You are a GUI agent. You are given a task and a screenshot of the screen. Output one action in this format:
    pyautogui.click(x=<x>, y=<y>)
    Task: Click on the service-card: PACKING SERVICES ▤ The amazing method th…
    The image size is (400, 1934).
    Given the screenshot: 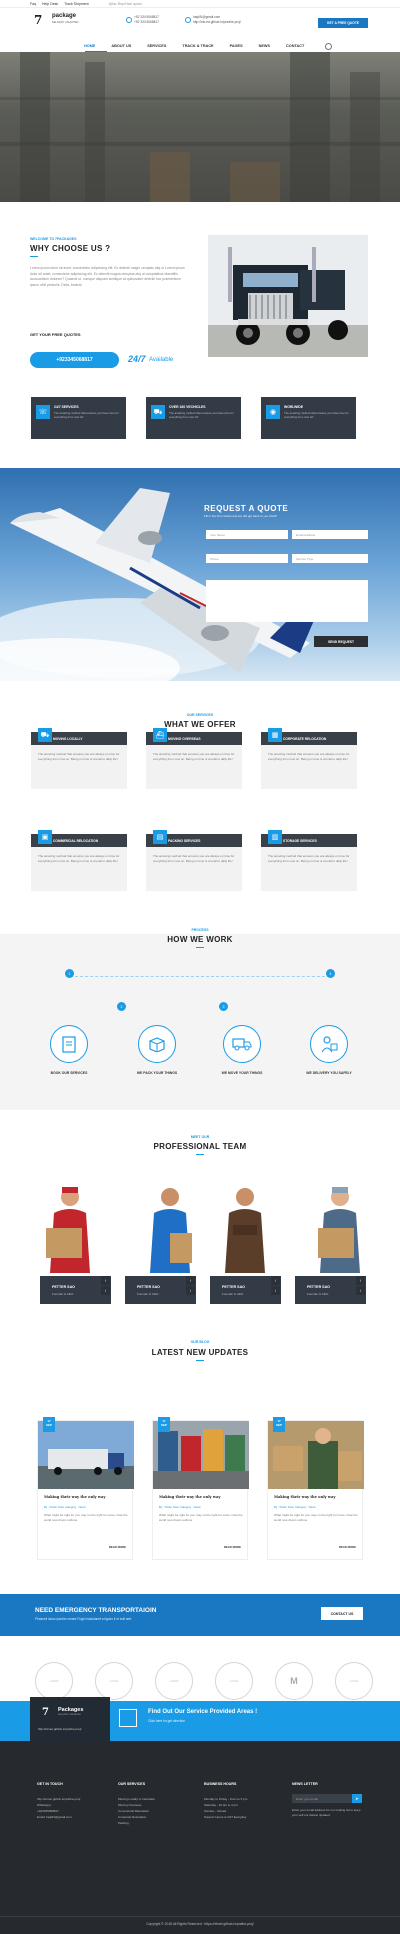 What is the action you would take?
    pyautogui.click(x=194, y=860)
    